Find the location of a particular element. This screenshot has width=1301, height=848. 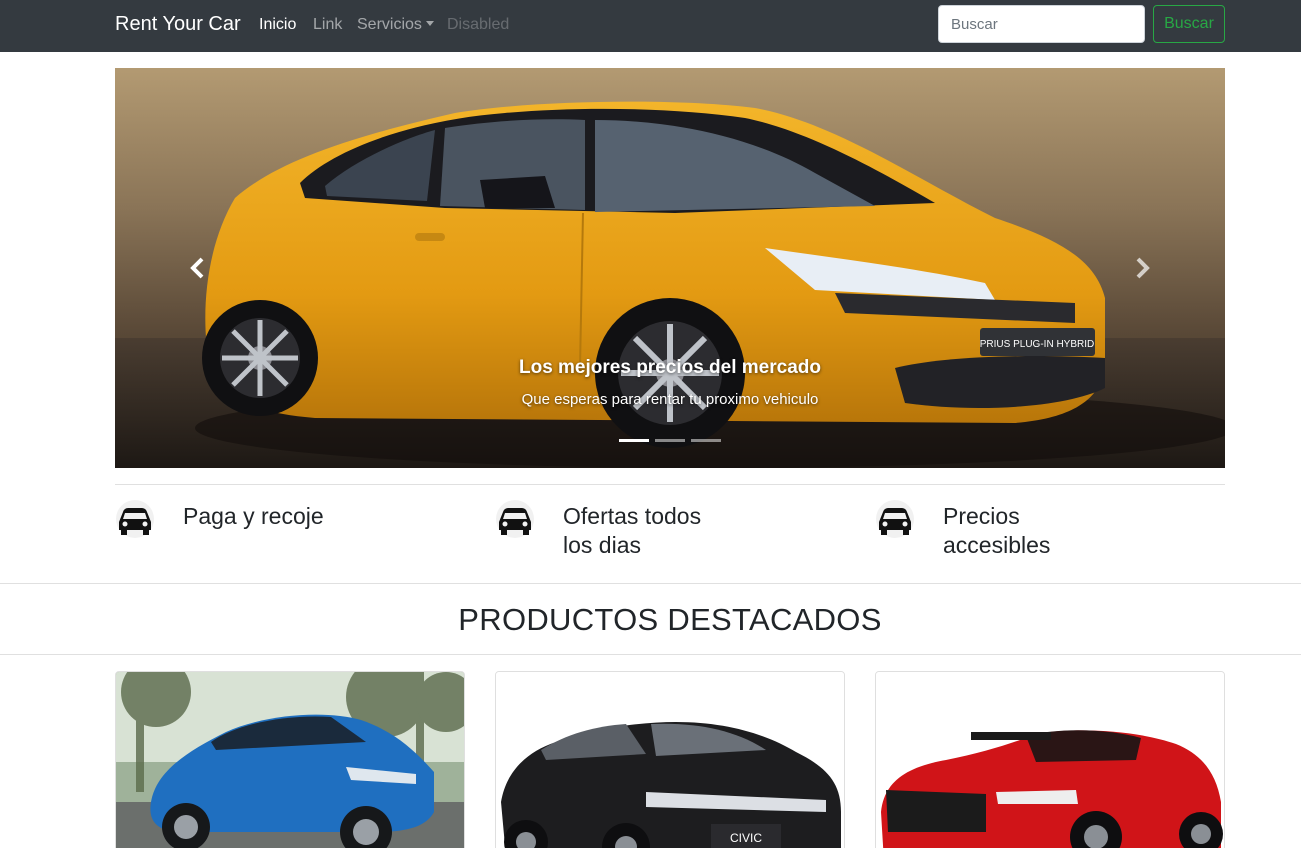

chevron-left-icon is located at coordinates (198, 268).